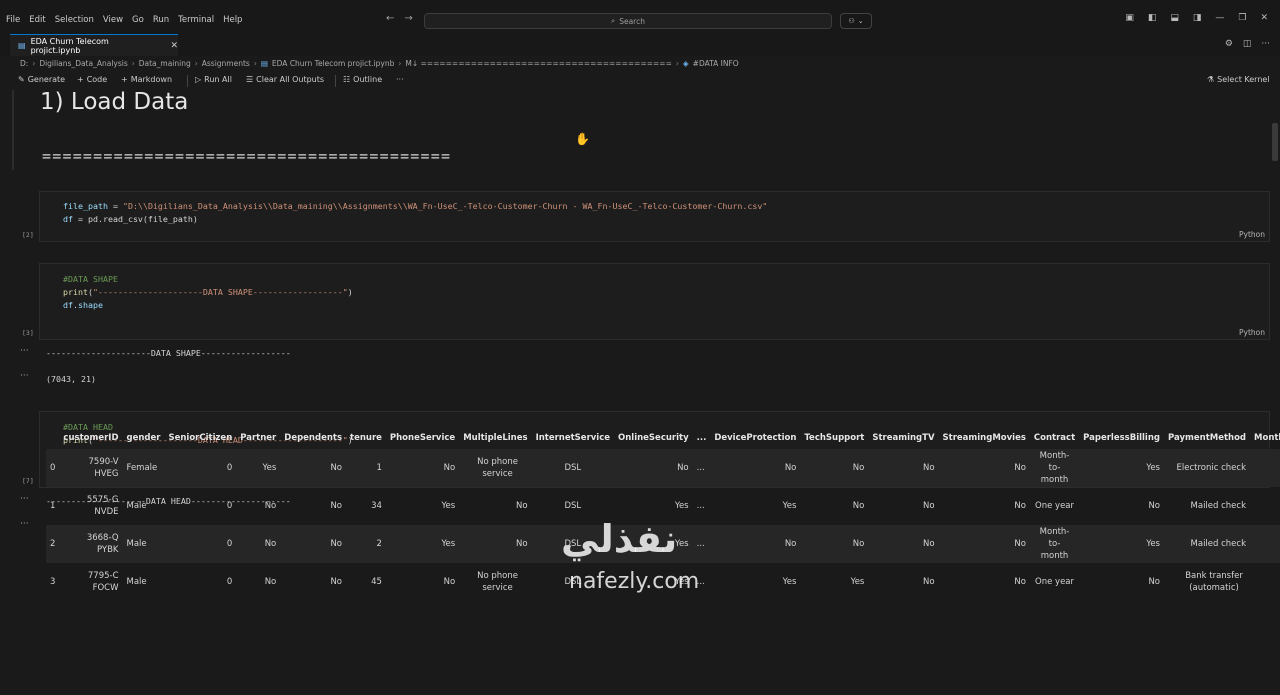  I want to click on table-cell: Male, so click(136, 506).